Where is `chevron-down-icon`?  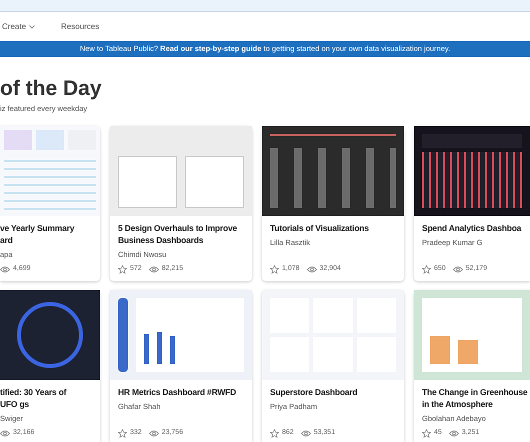 chevron-down-icon is located at coordinates (32, 26).